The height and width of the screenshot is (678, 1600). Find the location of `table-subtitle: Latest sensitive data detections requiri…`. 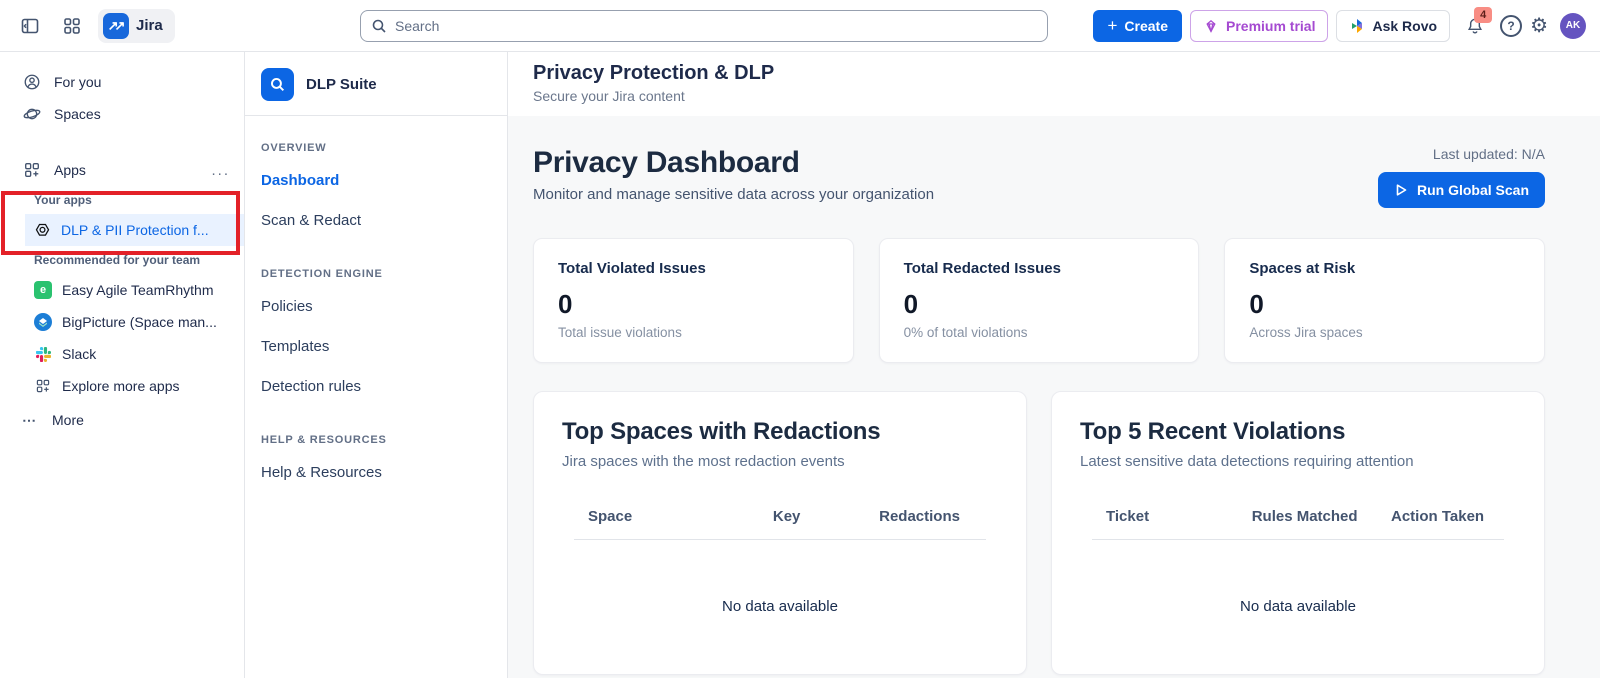

table-subtitle: Latest sensitive data detections requiri… is located at coordinates (1247, 461).